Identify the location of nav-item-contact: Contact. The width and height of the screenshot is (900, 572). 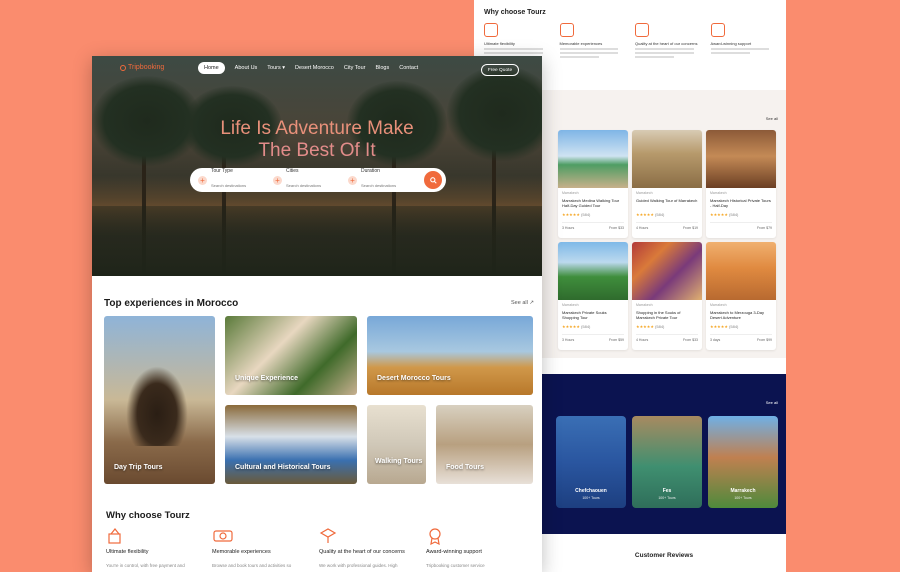
(408, 68).